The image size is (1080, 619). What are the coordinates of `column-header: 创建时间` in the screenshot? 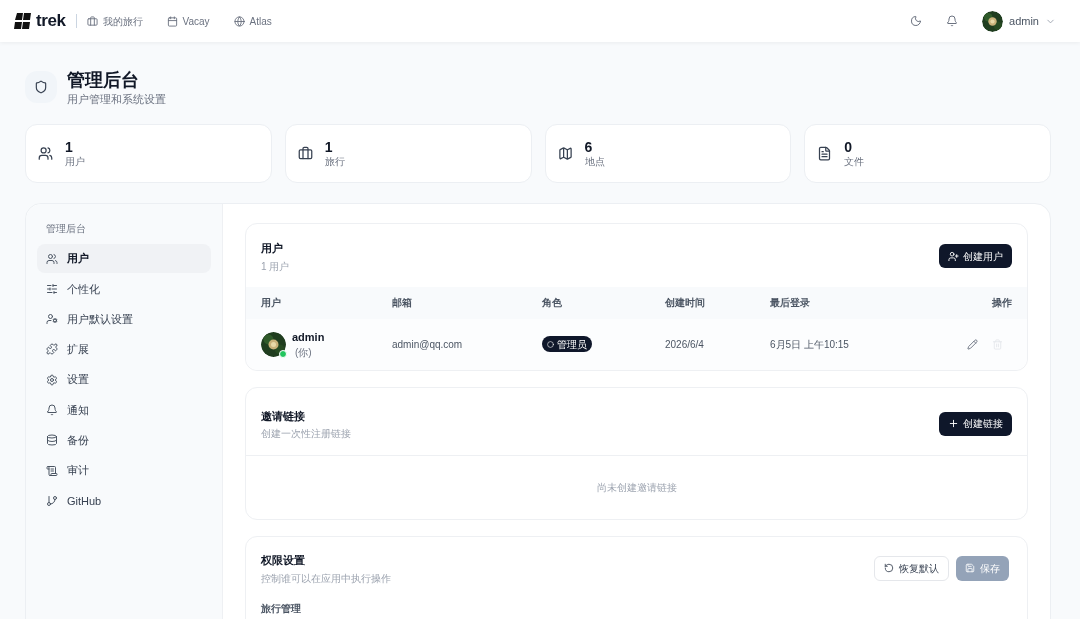 It's located at (685, 303).